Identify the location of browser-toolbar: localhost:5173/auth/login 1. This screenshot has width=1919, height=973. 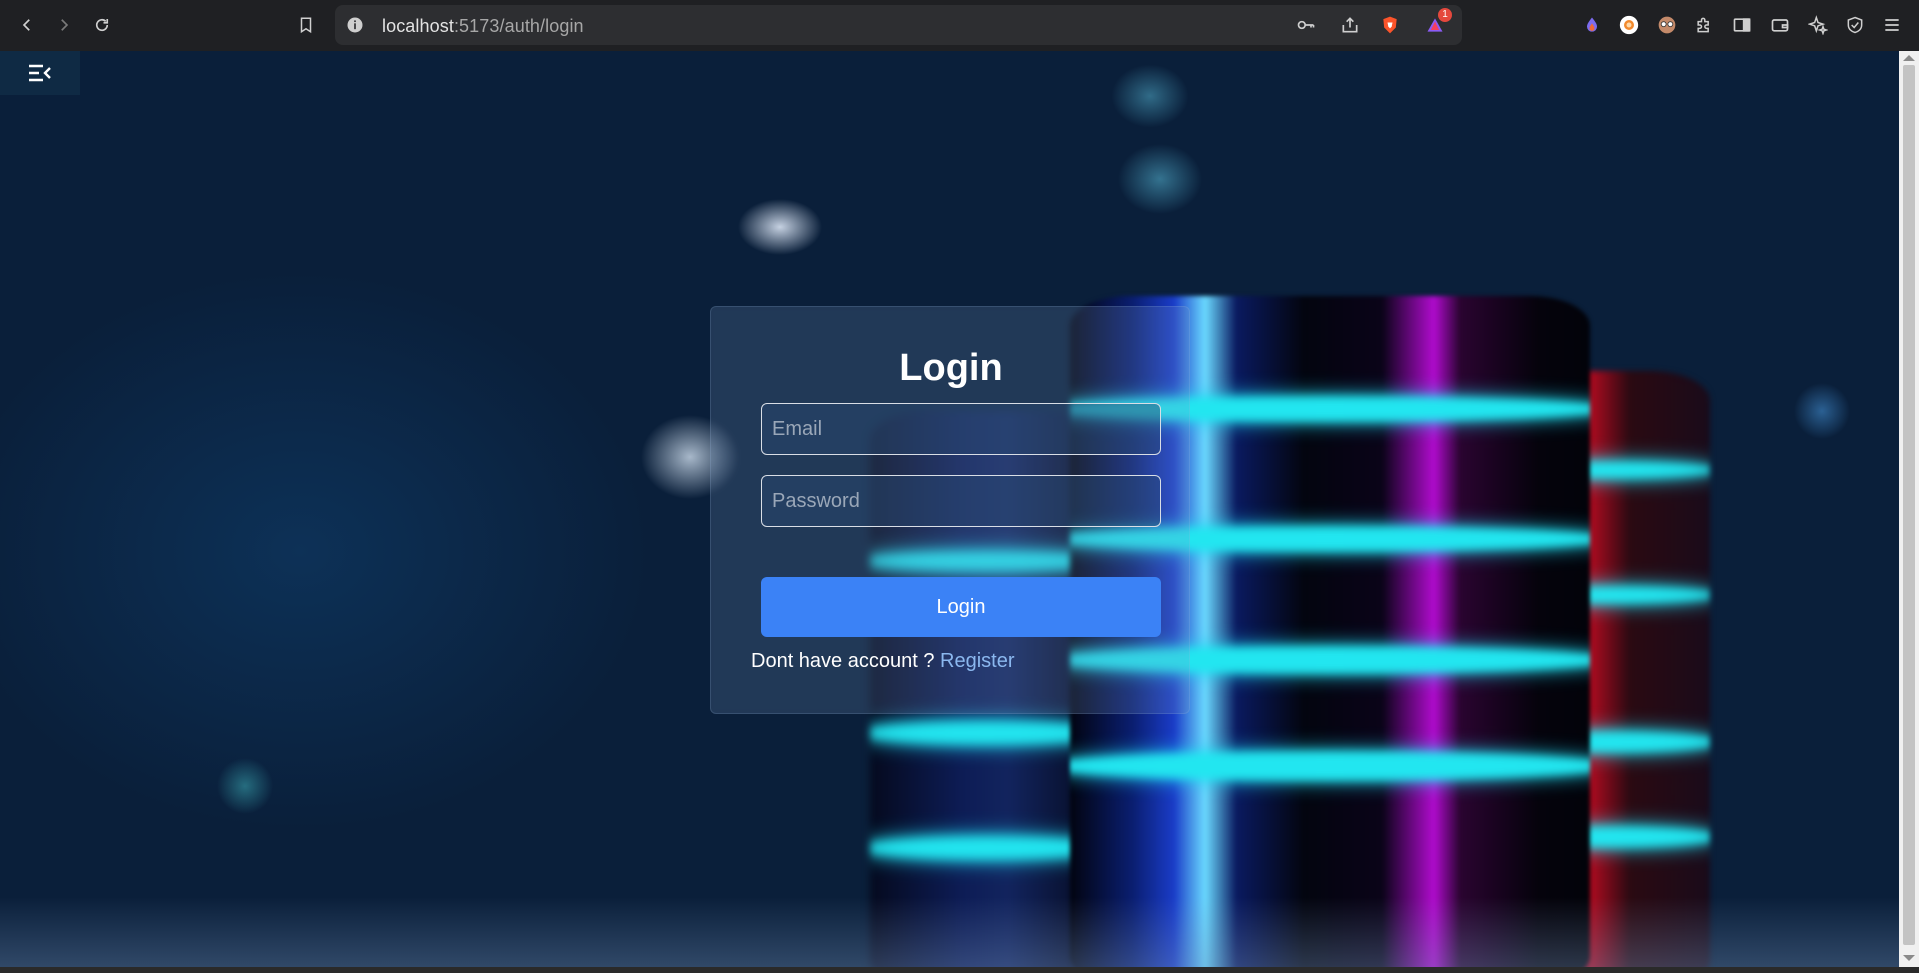
(959, 25).